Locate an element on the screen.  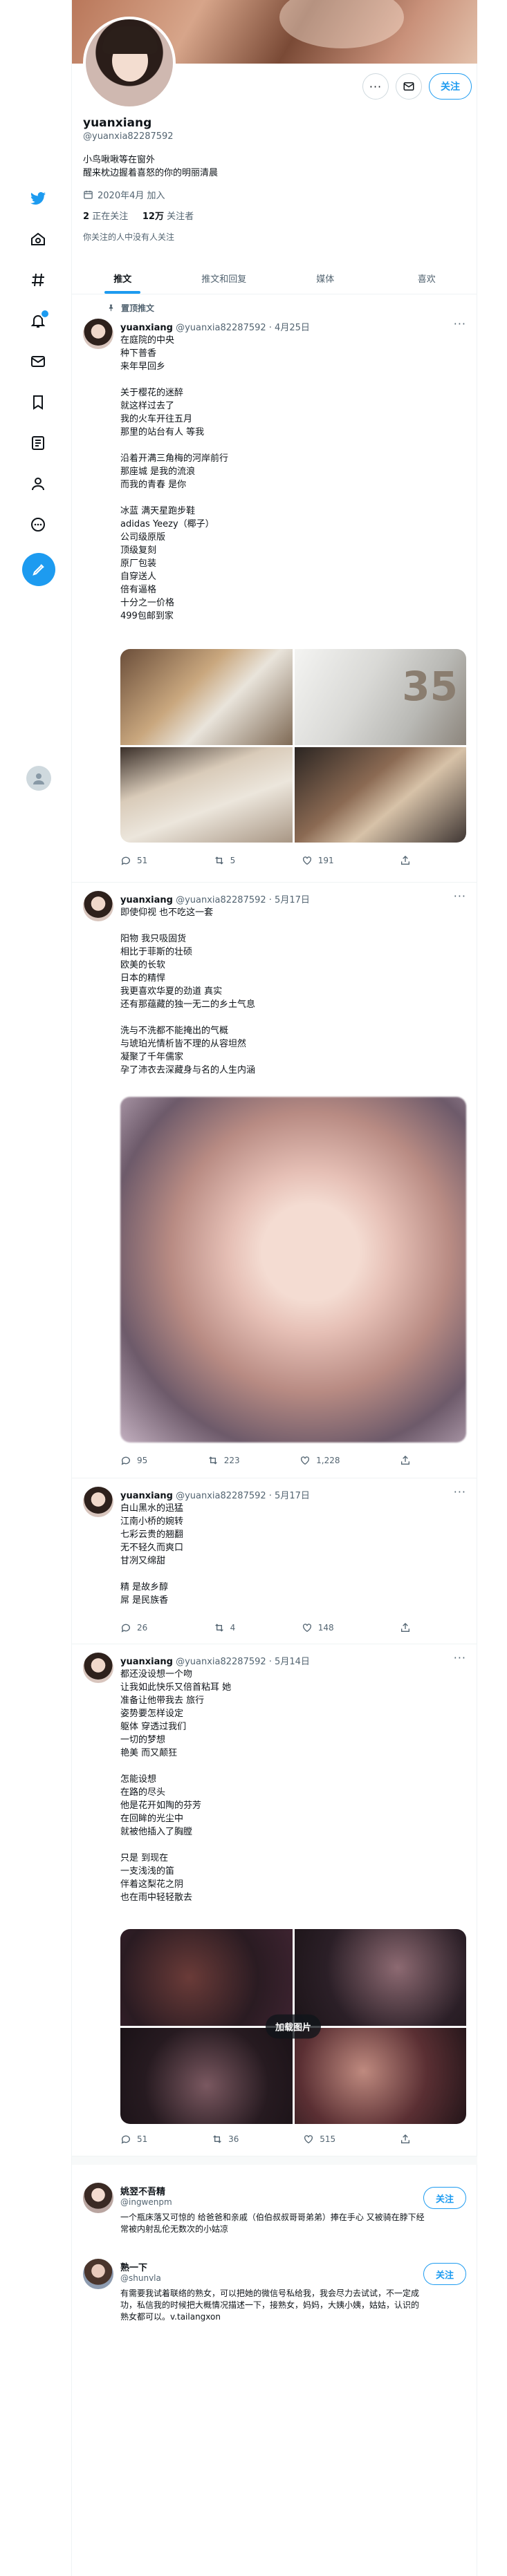
home-icon is located at coordinates (38, 239).